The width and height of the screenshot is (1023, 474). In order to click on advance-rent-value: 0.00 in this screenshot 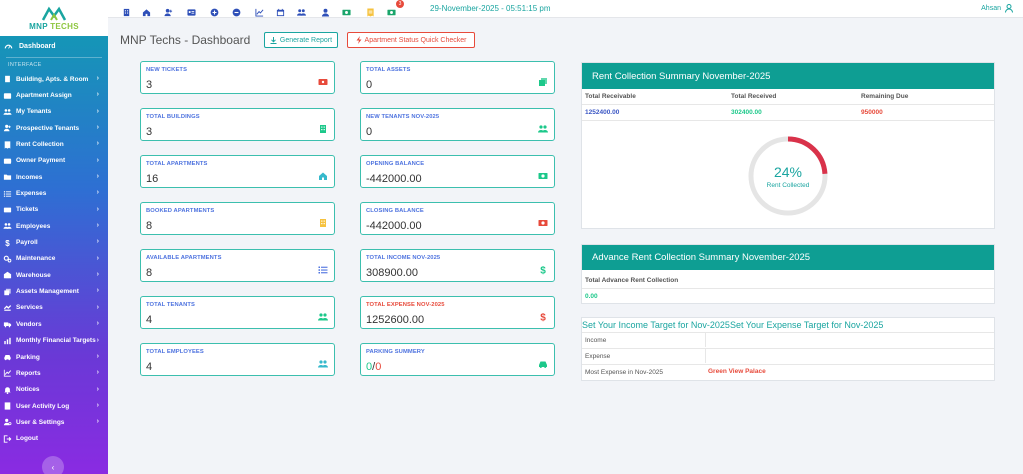, I will do `click(591, 296)`.